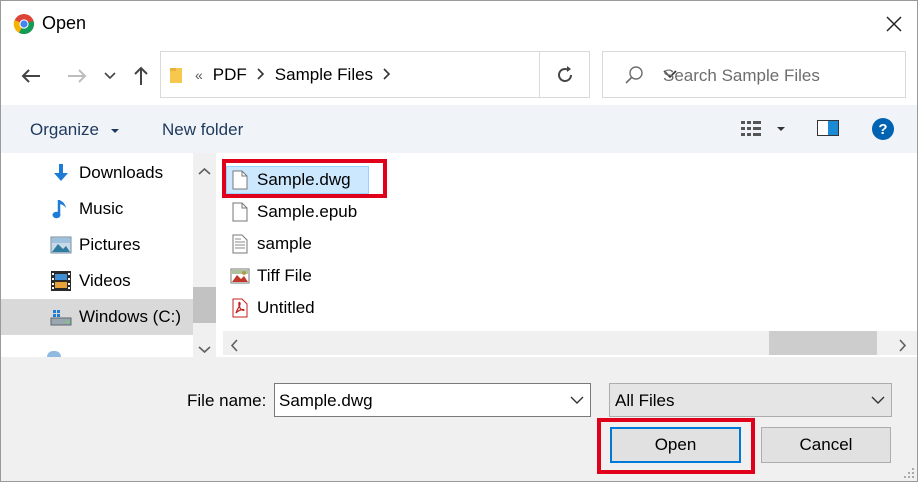  Describe the element at coordinates (763, 128) in the screenshot. I see `details-view-icon` at that location.